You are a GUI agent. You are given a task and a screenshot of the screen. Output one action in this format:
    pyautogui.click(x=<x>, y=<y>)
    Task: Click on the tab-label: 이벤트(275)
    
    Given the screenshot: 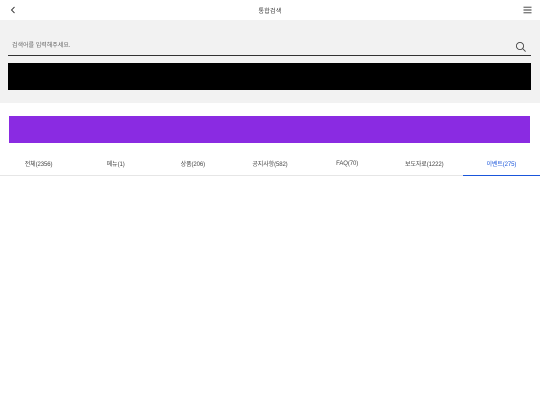 What is the action you would take?
    pyautogui.click(x=501, y=165)
    